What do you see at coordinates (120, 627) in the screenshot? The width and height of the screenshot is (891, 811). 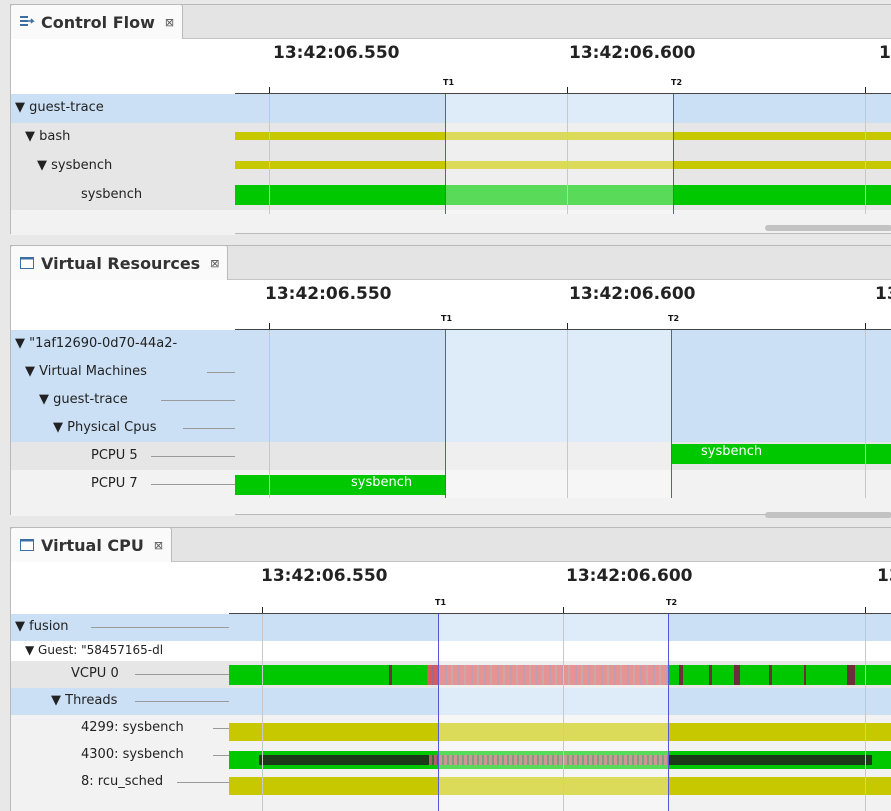 I see `tree-row-fusion: ▼ fusion` at bounding box center [120, 627].